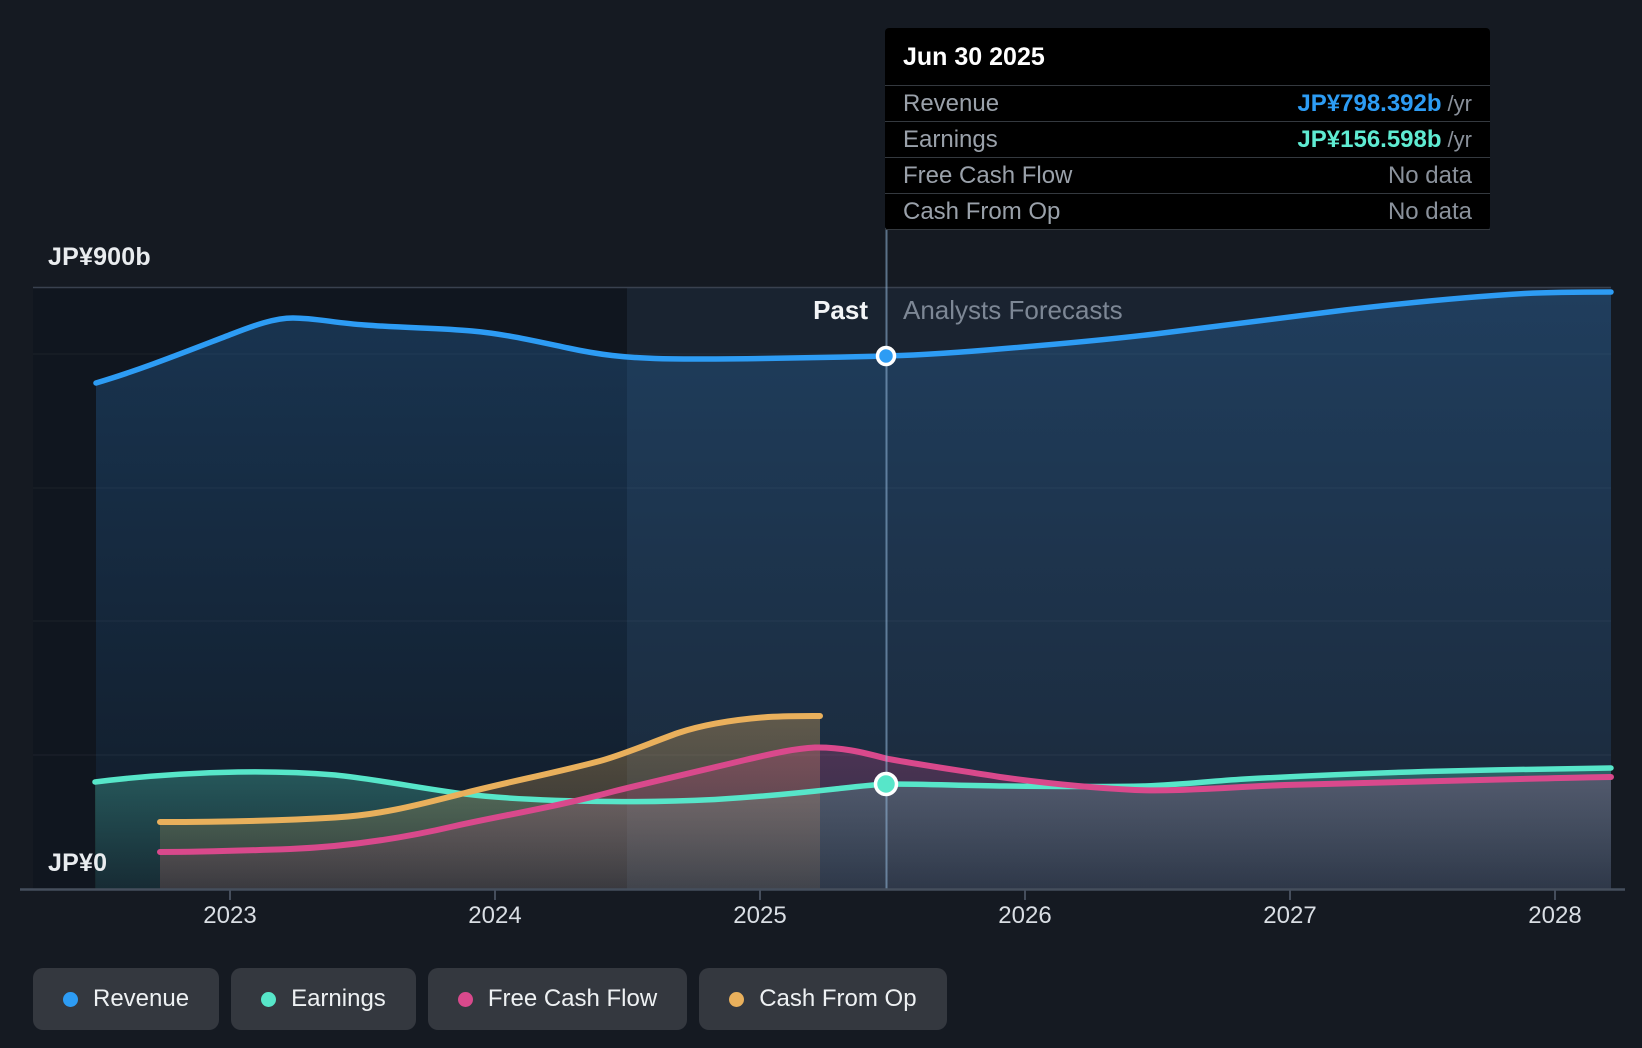  I want to click on revenue-dot-icon, so click(70, 999).